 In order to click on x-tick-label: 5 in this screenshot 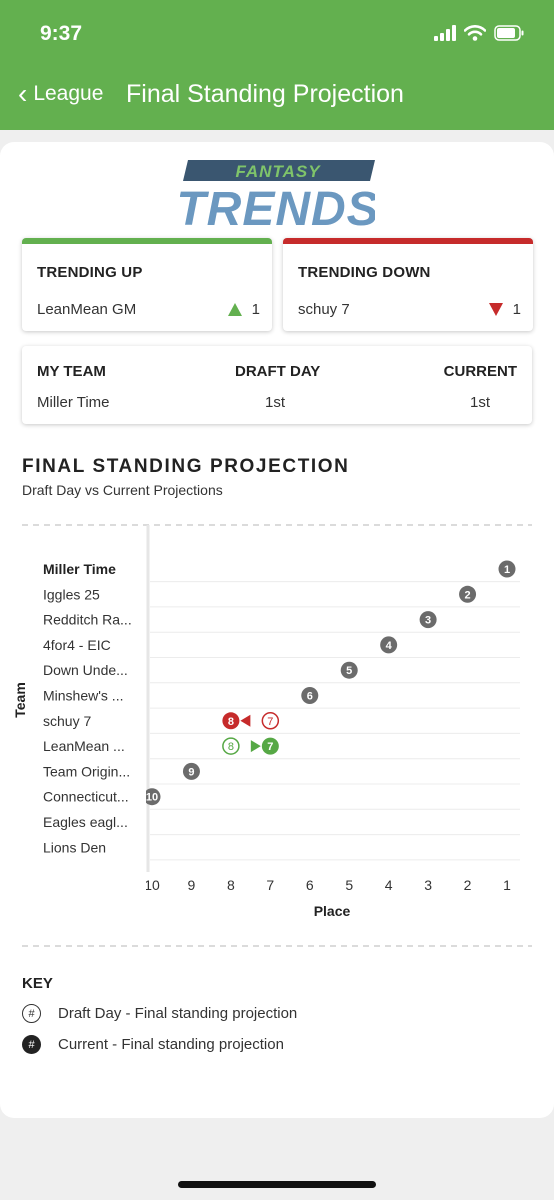, I will do `click(349, 885)`.